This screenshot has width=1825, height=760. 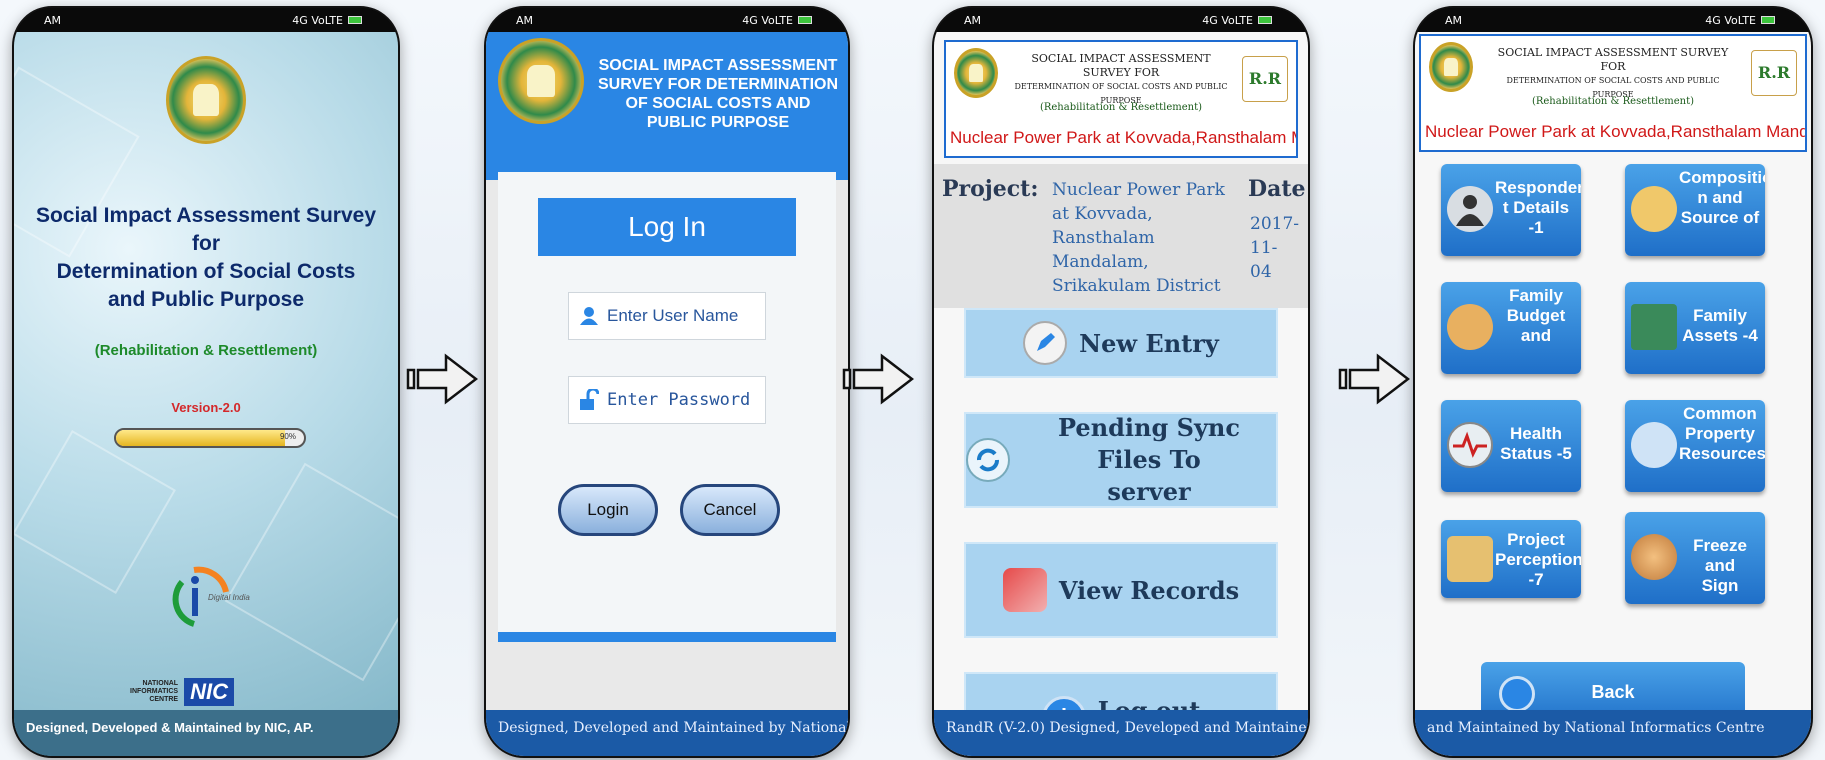 I want to click on username-field: Enter User Name, so click(x=667, y=316).